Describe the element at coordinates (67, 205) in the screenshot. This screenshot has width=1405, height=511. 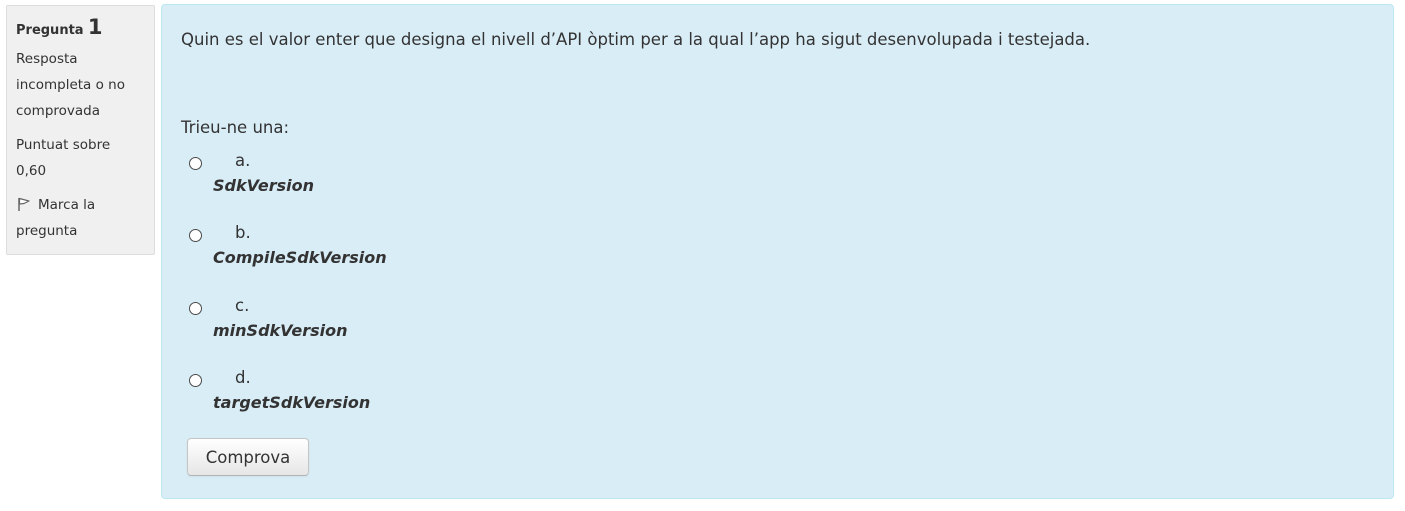
I see `flag-label-line: Marca la` at that location.